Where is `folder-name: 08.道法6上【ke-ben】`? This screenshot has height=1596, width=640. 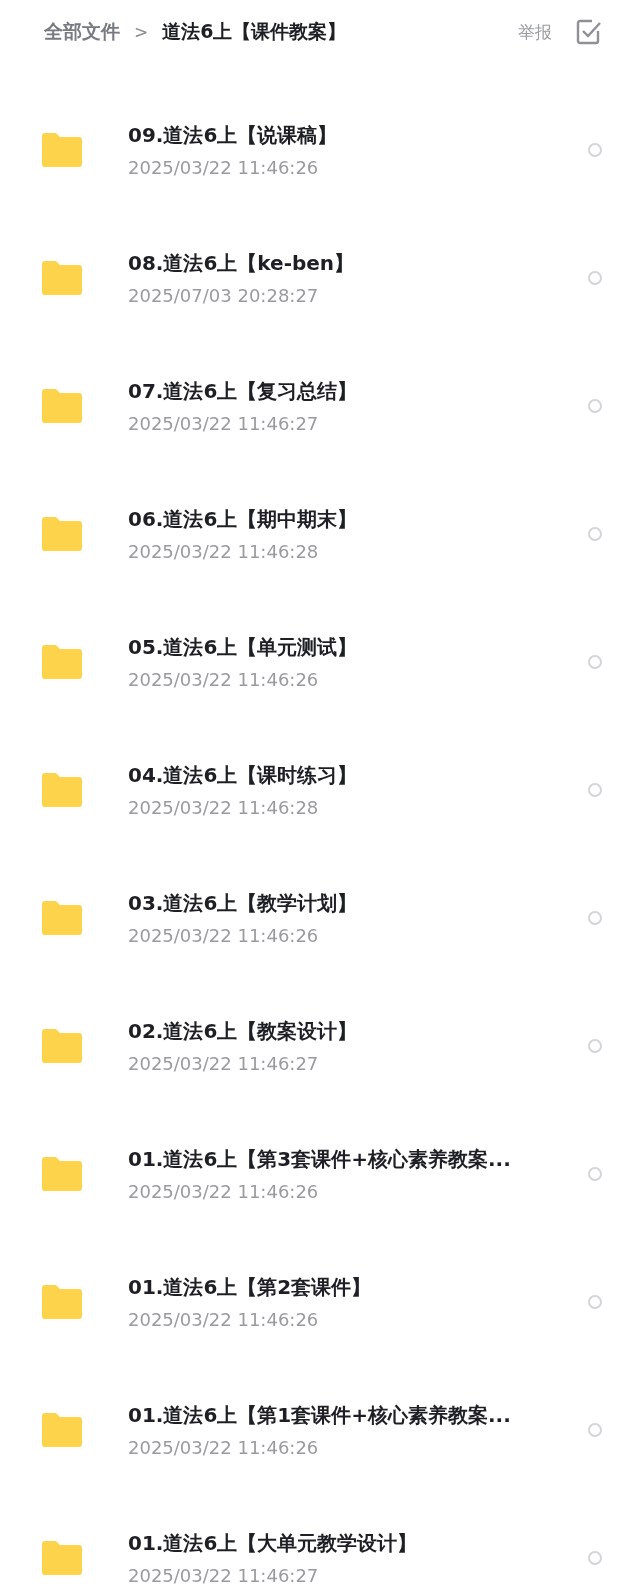
folder-name: 08.道法6上【ke-ben】 is located at coordinates (358, 263).